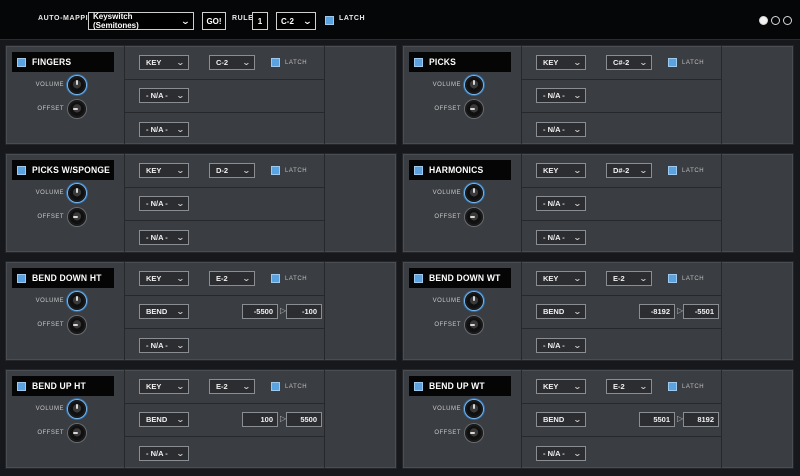 The width and height of the screenshot is (800, 476). I want to click on articulation-title-box: PICKS, so click(460, 62).